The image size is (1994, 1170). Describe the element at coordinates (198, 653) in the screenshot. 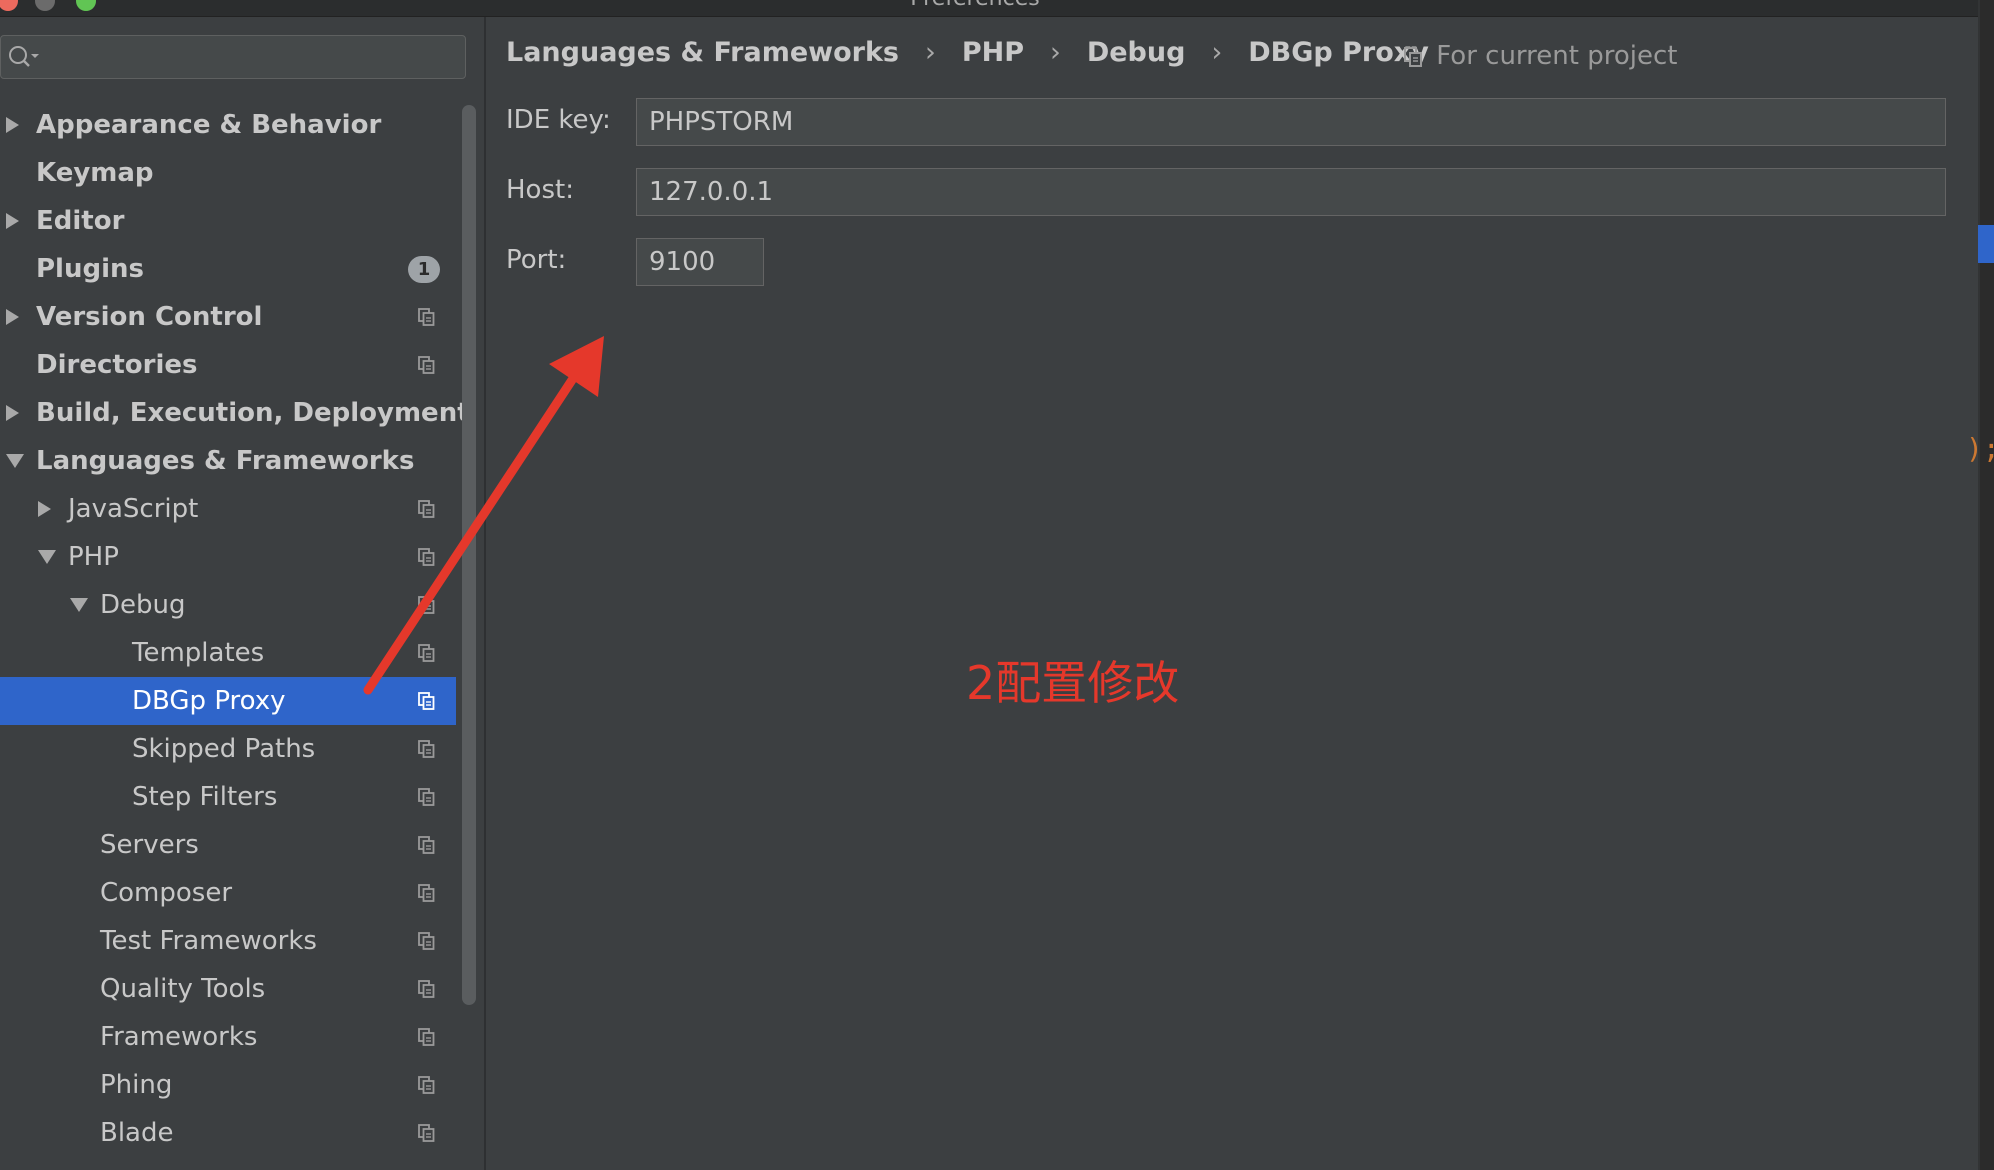

I see `sidebar-item-label: Templates` at that location.